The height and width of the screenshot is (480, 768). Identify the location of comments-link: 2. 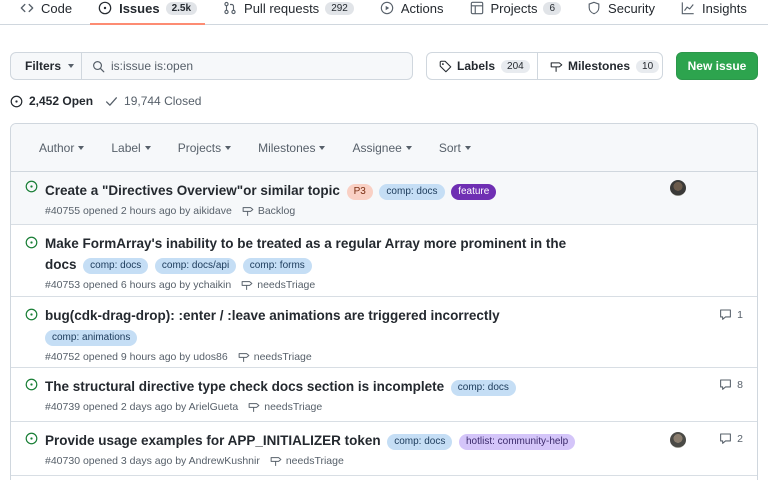
(731, 438).